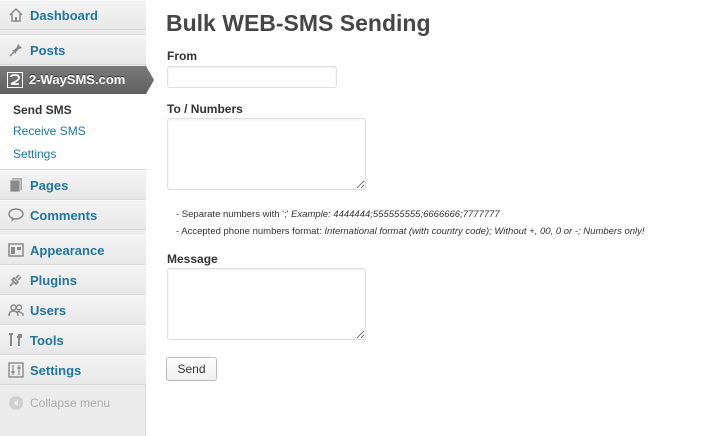 This screenshot has width=712, height=436. I want to click on hint-format-text: - Accepted phone numbers format:, so click(250, 231).